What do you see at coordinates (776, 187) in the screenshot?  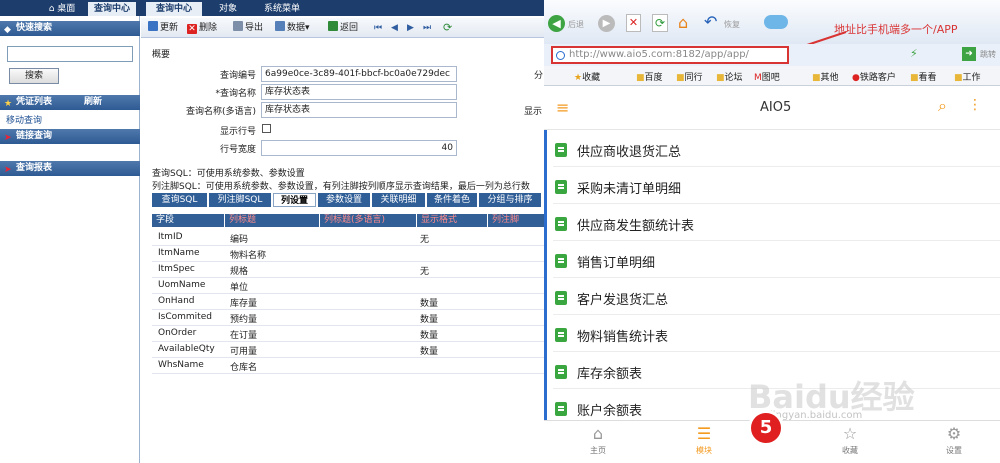 I see `list-item: 采购未清订单明细` at bounding box center [776, 187].